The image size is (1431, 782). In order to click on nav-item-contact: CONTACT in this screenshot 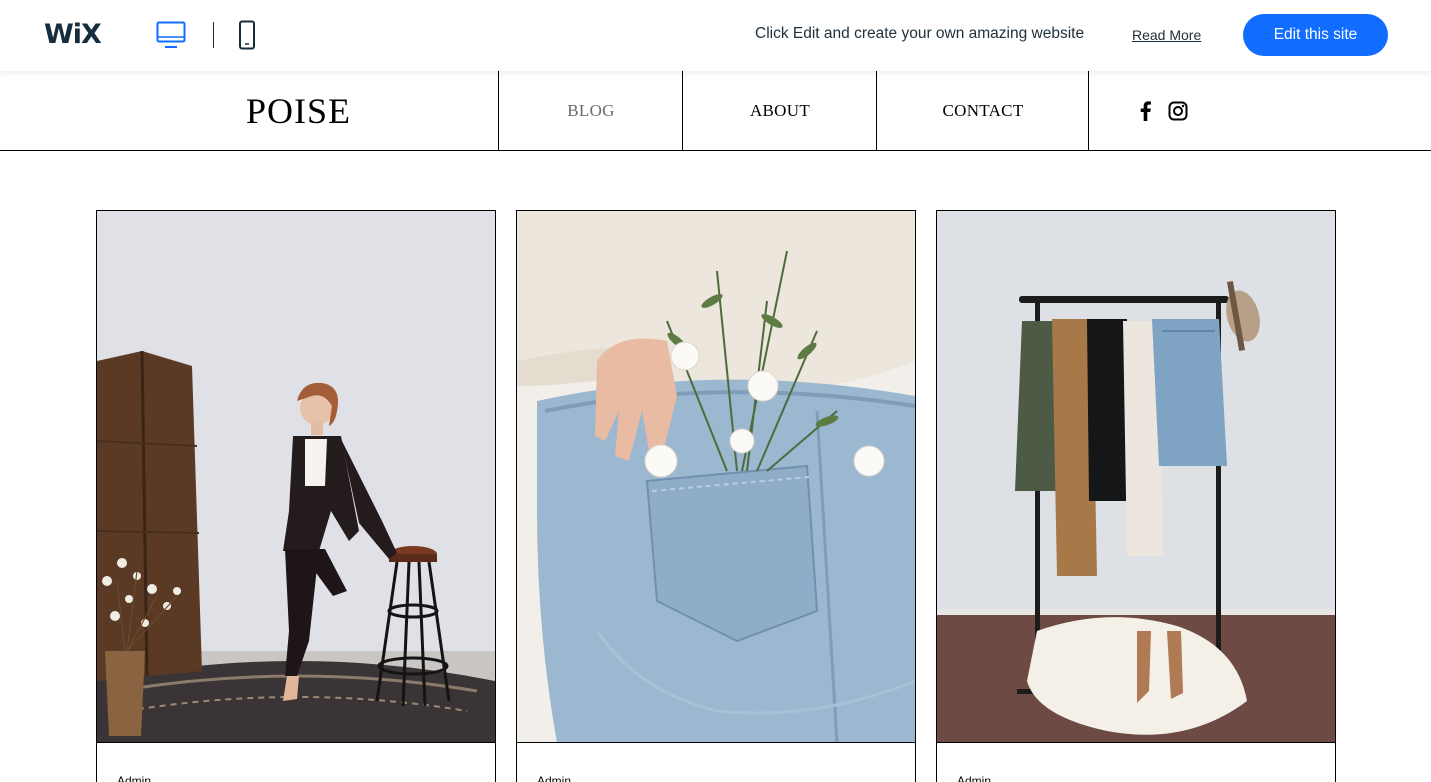, I will do `click(982, 111)`.